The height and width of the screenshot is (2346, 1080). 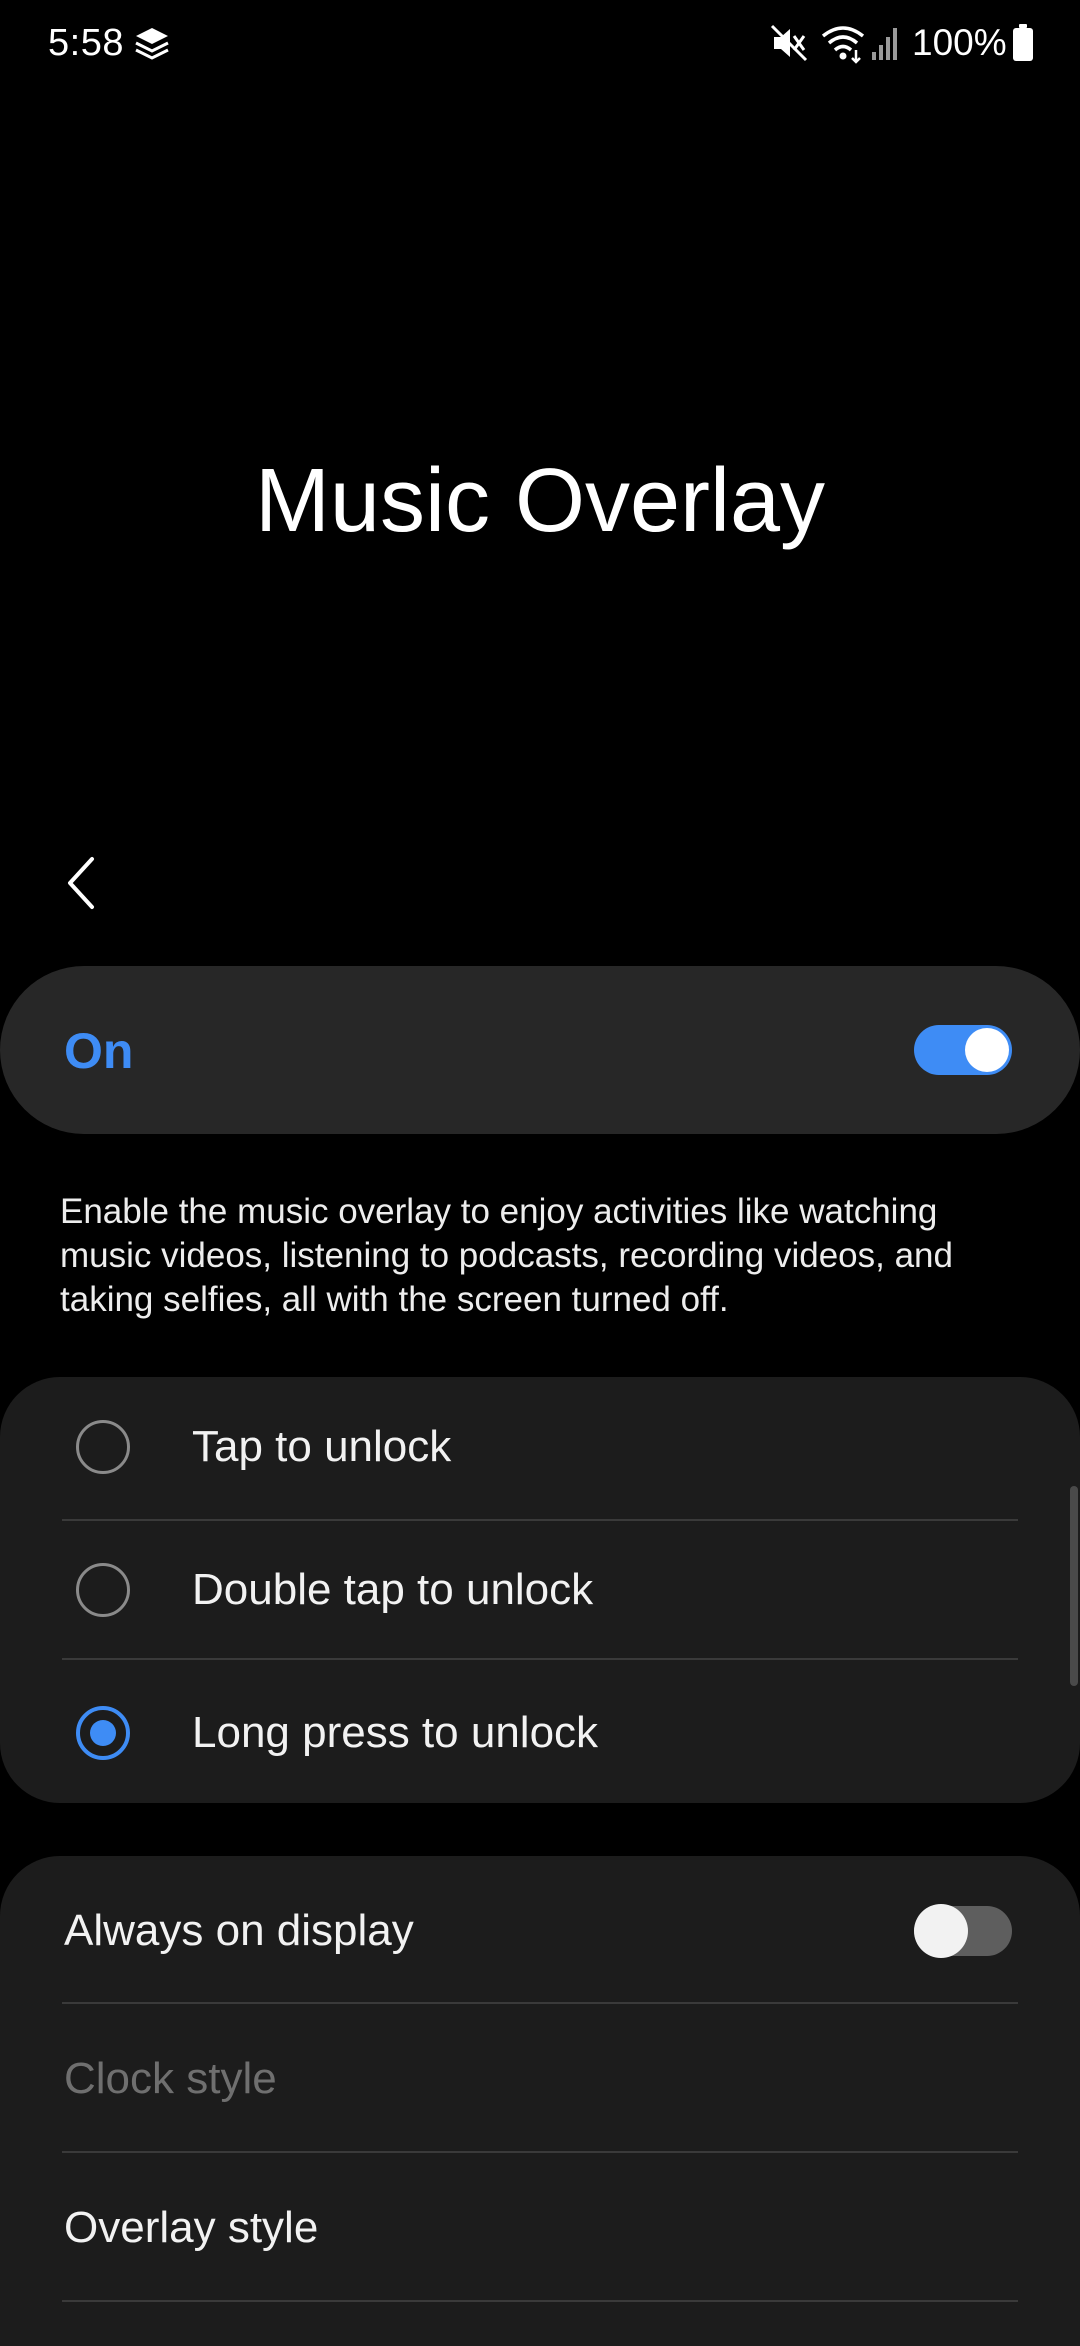 I want to click on master-switch-label: On, so click(x=99, y=1051).